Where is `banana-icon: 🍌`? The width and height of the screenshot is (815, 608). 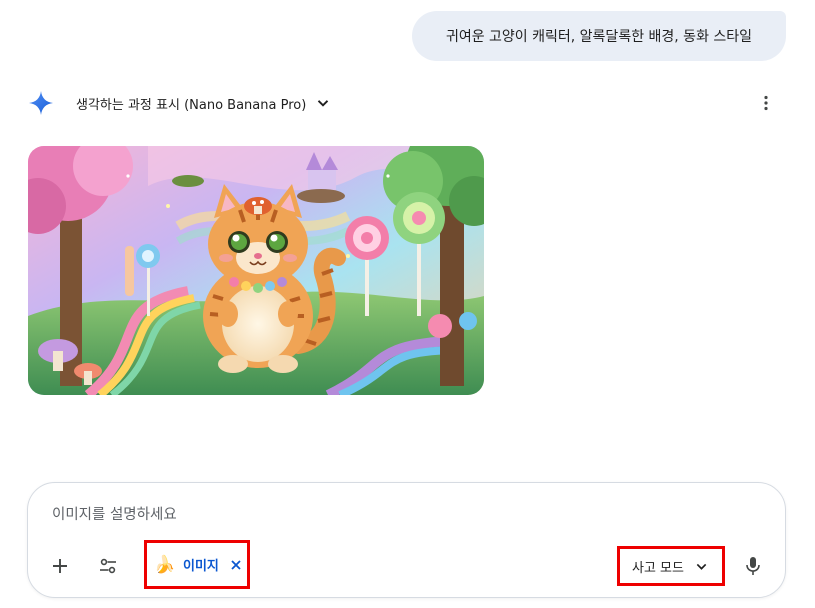 banana-icon: 🍌 is located at coordinates (165, 564).